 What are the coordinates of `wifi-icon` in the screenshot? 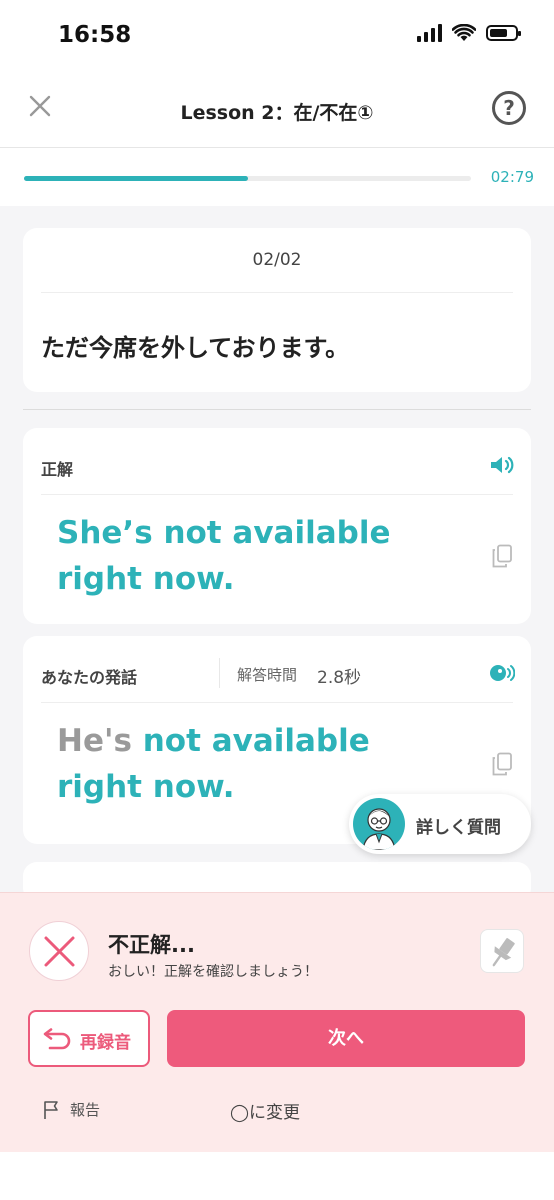 It's located at (464, 32).